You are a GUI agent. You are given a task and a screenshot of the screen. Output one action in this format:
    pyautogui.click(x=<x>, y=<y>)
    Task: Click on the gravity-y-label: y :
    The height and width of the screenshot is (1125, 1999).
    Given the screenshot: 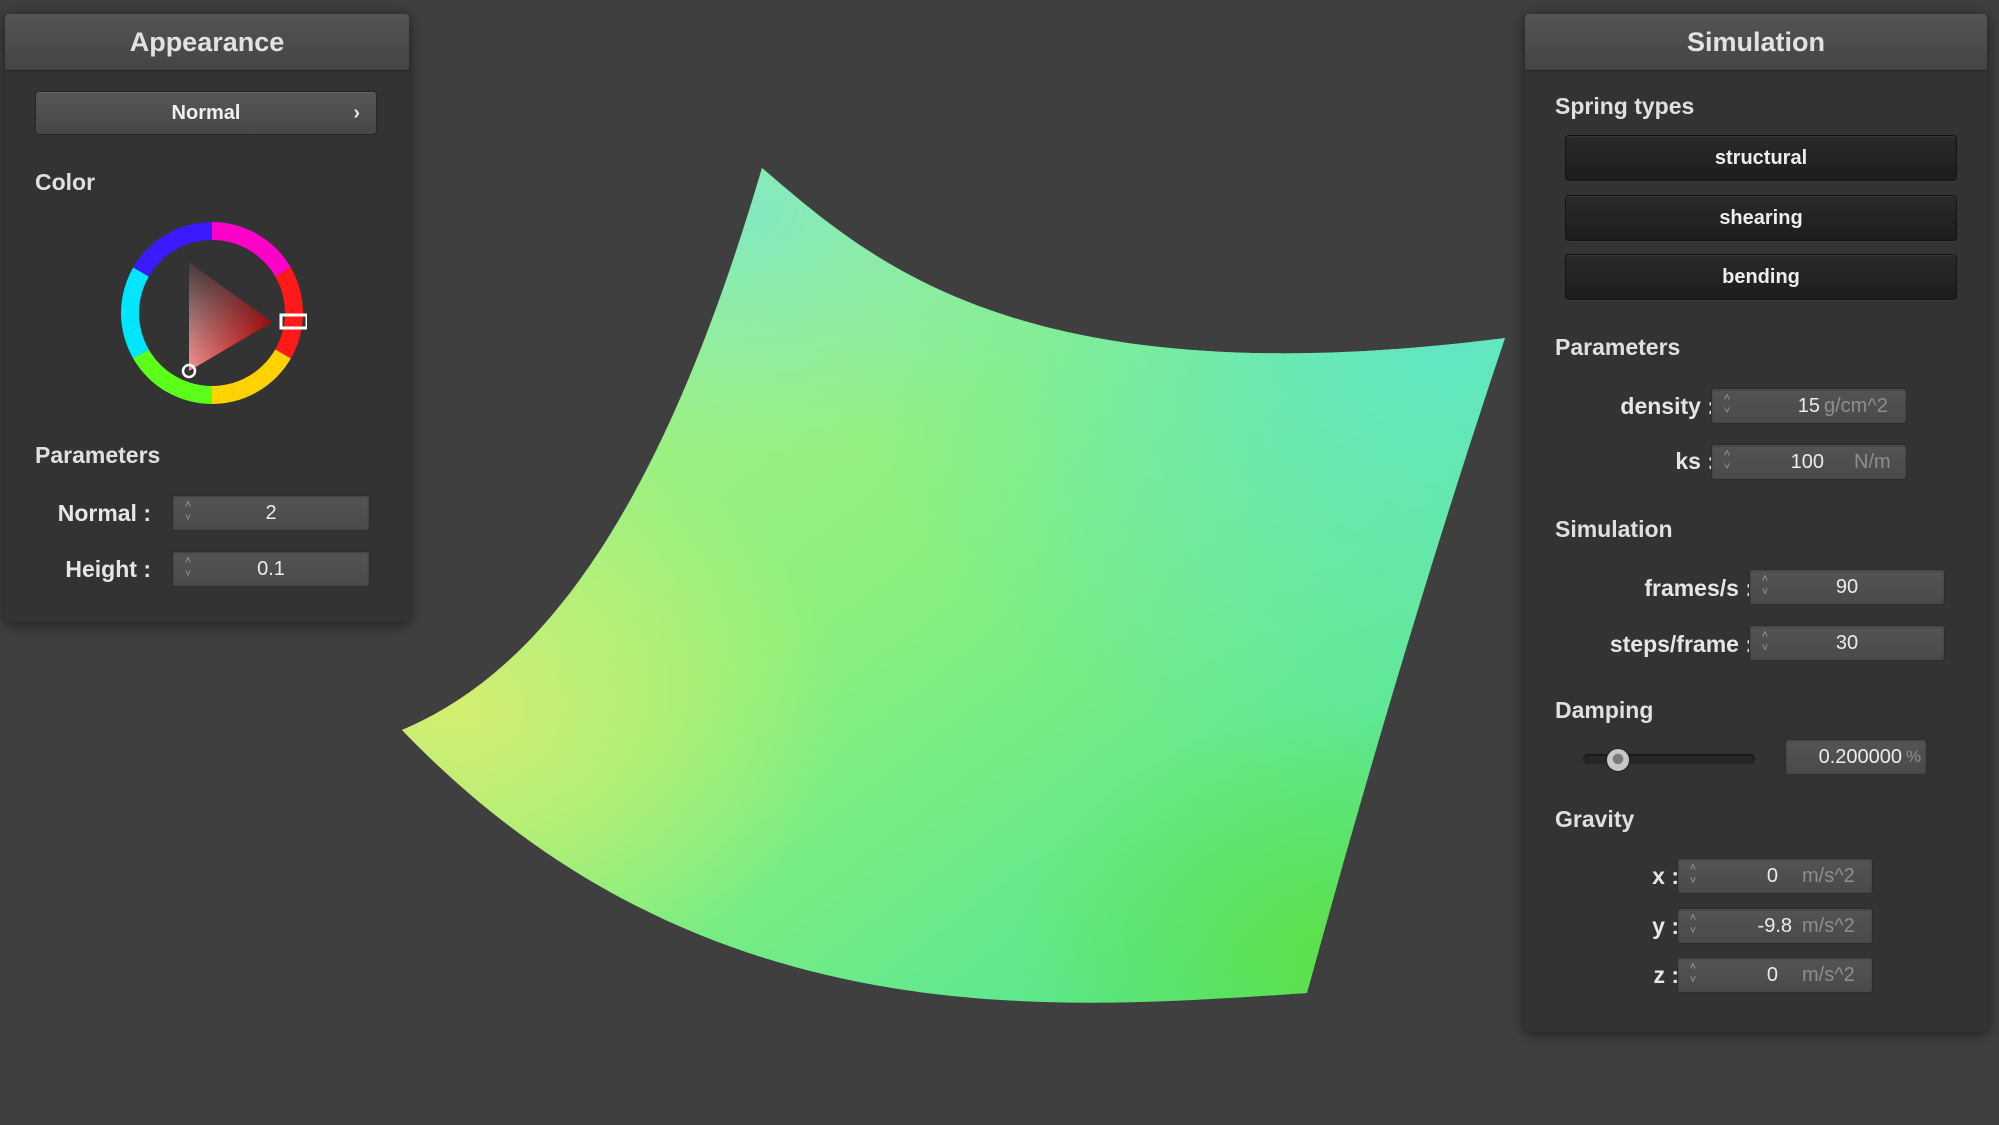 What is the action you would take?
    pyautogui.click(x=1665, y=926)
    